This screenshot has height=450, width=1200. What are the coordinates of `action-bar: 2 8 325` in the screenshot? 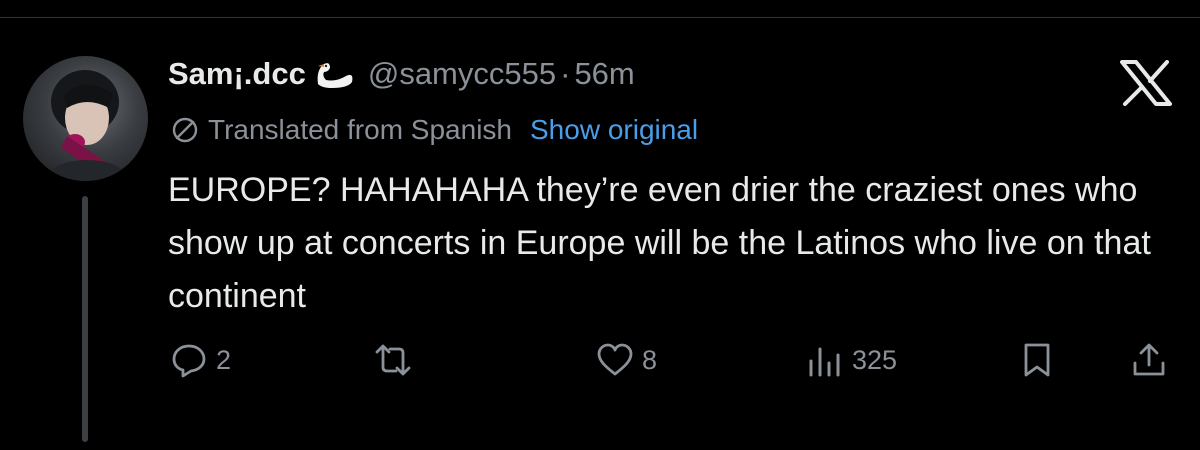 It's located at (600, 360).